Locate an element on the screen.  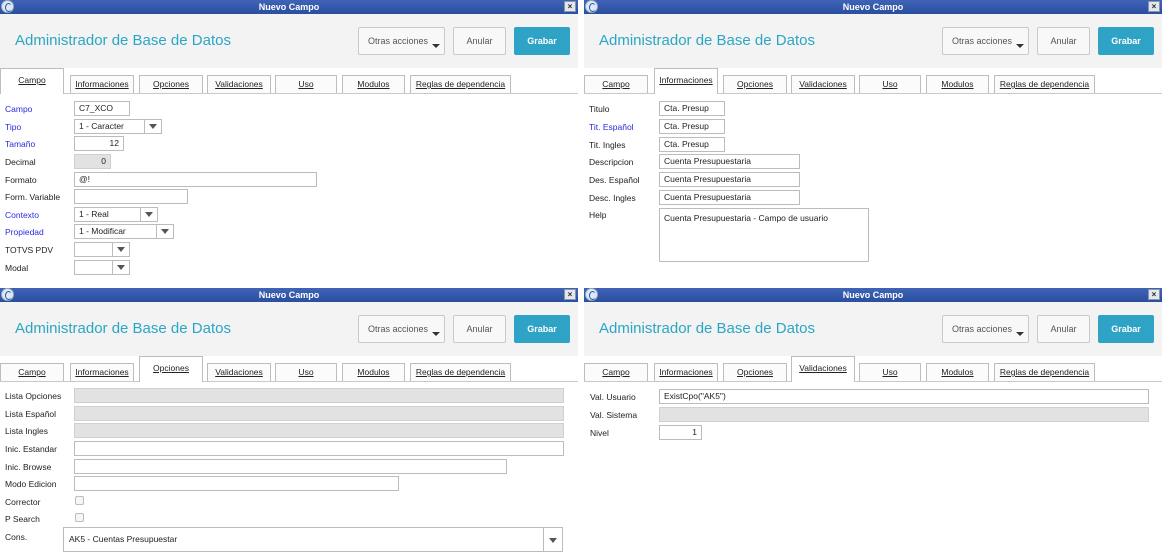
totvs-pdv-select is located at coordinates (102, 249).